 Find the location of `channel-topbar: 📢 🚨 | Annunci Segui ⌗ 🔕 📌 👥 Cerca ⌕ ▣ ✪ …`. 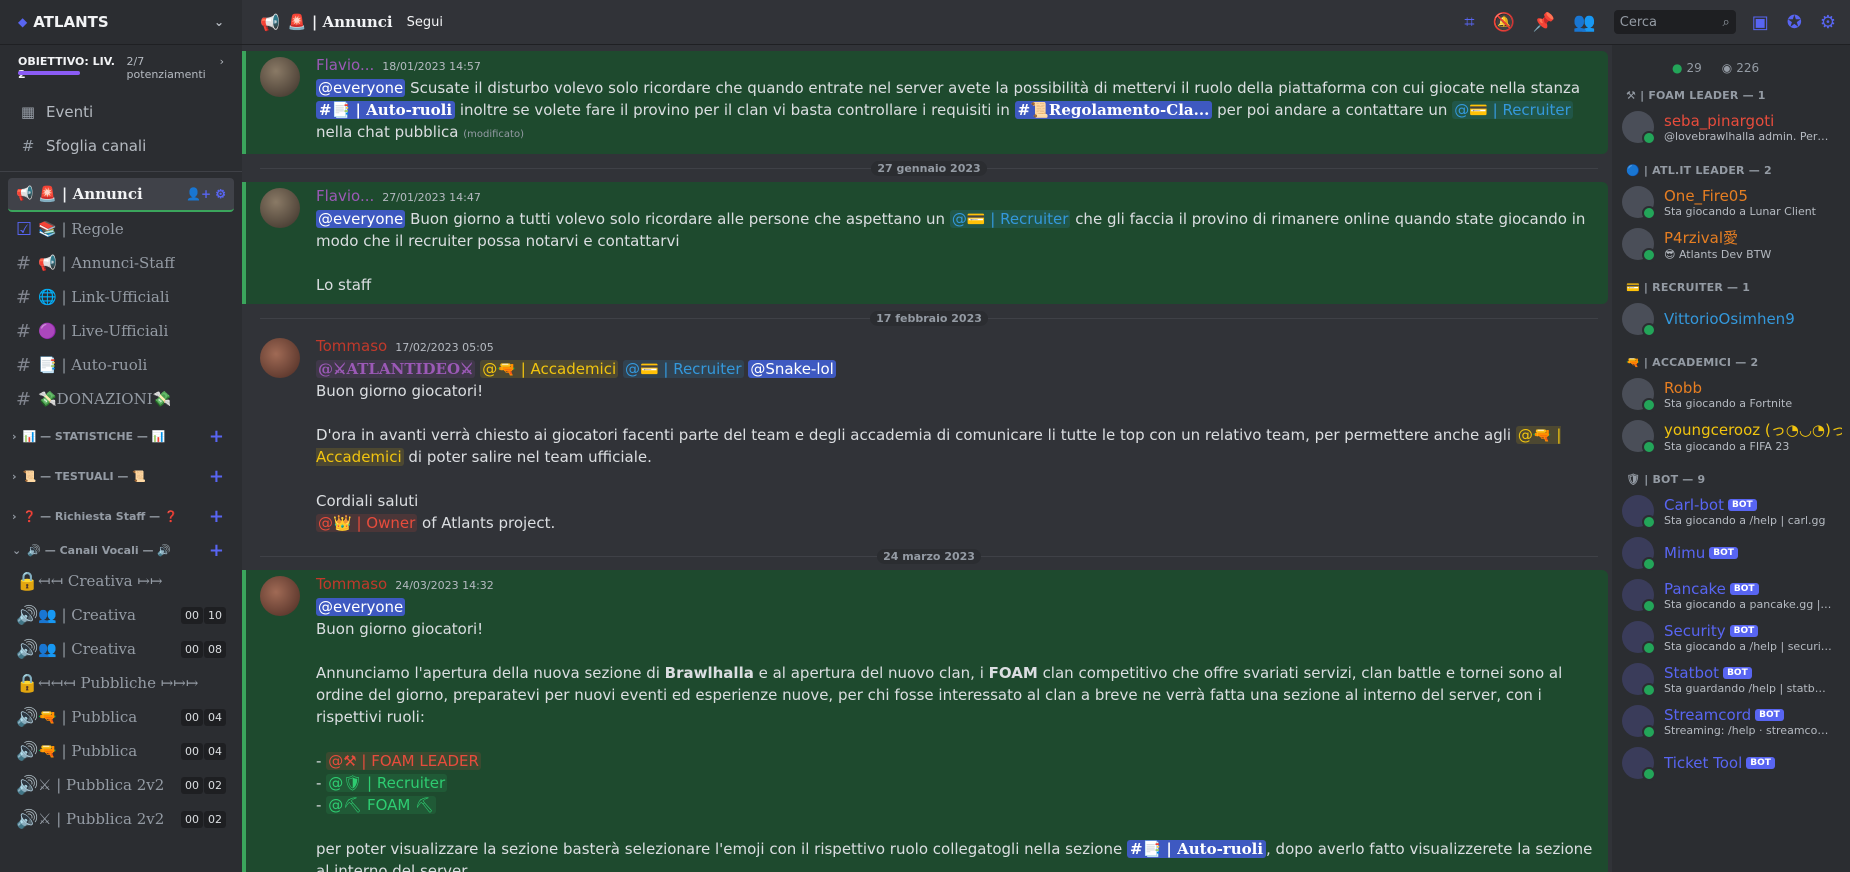

channel-topbar: 📢 🚨 | Annunci Segui ⌗ 🔕 📌 👥 Cerca ⌕ ▣ ✪ … is located at coordinates (1046, 22).